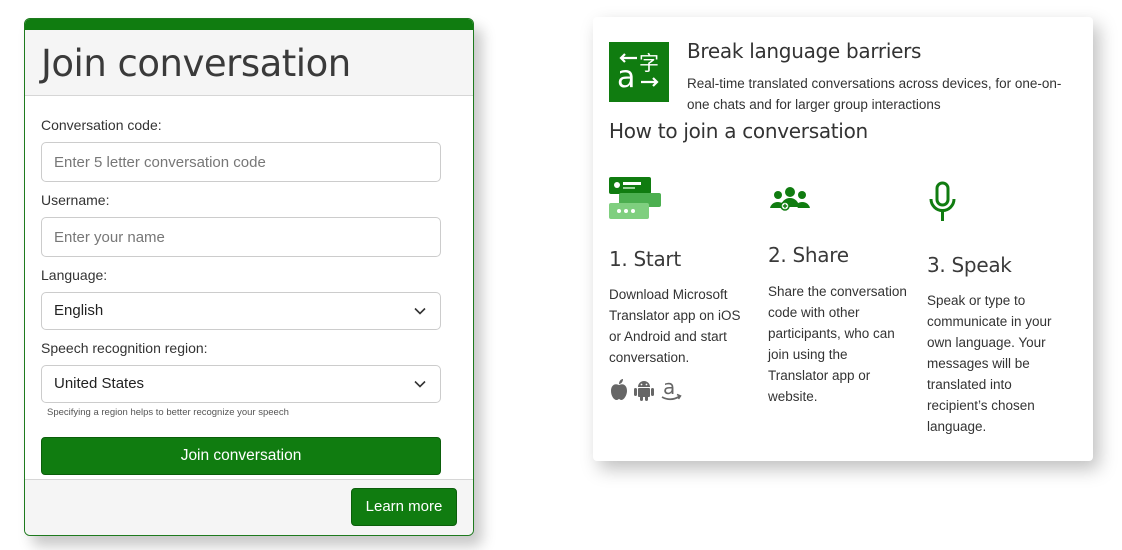  I want to click on conversation-code-input, so click(241, 162).